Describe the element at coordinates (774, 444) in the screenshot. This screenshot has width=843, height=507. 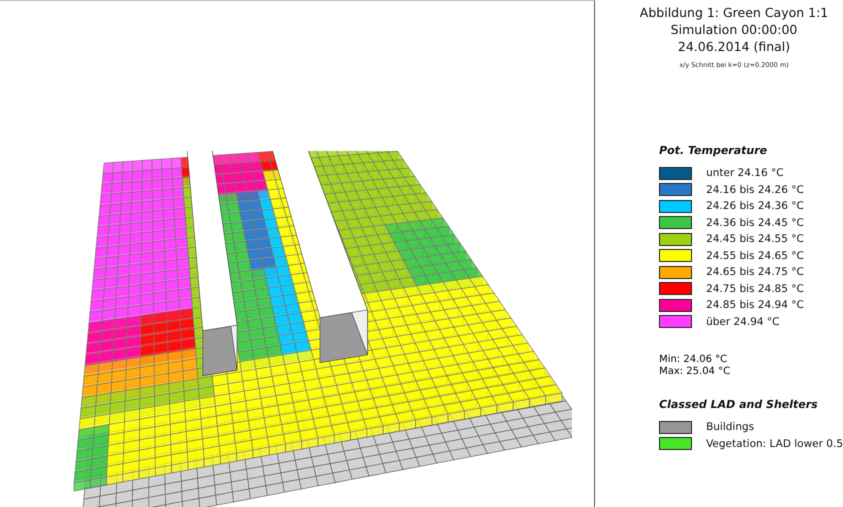
I see `legend-label: Vegetation: LAD lower 0.5` at that location.